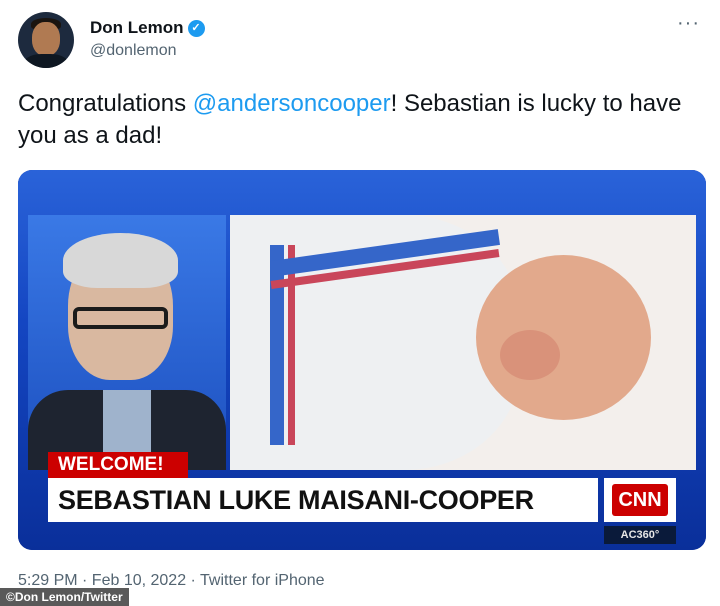  What do you see at coordinates (688, 23) in the screenshot?
I see `more-options-icon: ···` at bounding box center [688, 23].